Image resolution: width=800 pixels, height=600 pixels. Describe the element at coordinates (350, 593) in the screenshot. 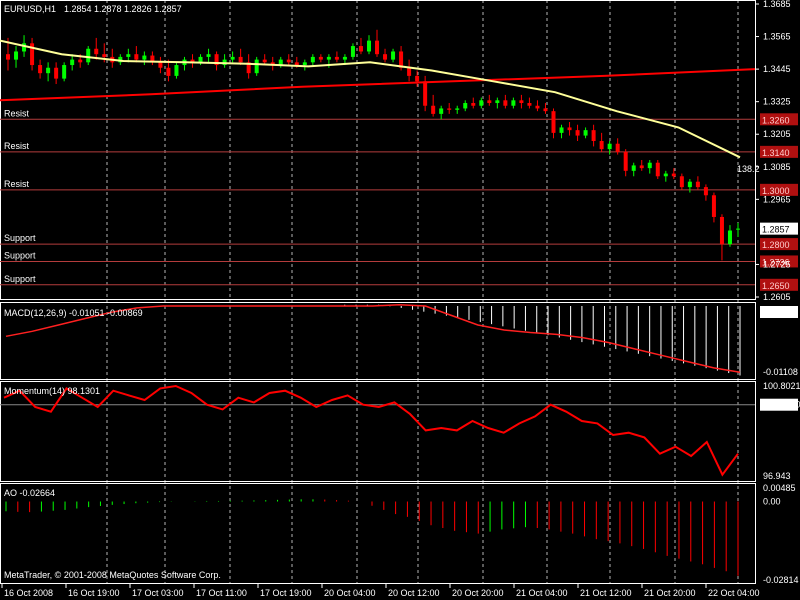

I see `time-tick-label: 20 Oct 04:00` at that location.